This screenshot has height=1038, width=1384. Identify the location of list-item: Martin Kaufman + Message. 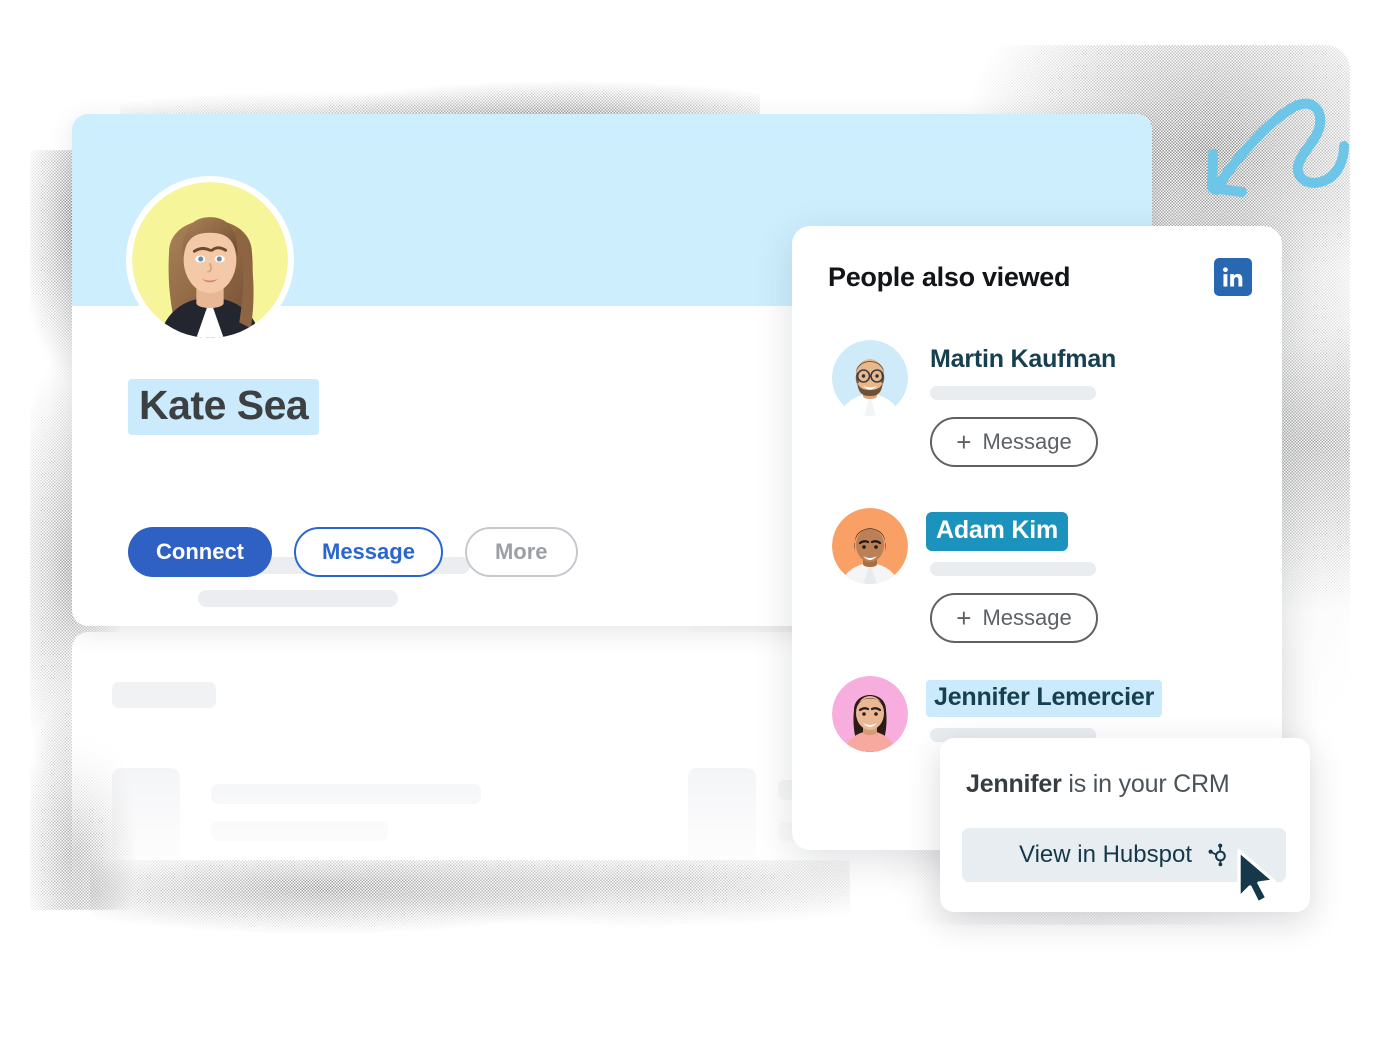
(1042, 404).